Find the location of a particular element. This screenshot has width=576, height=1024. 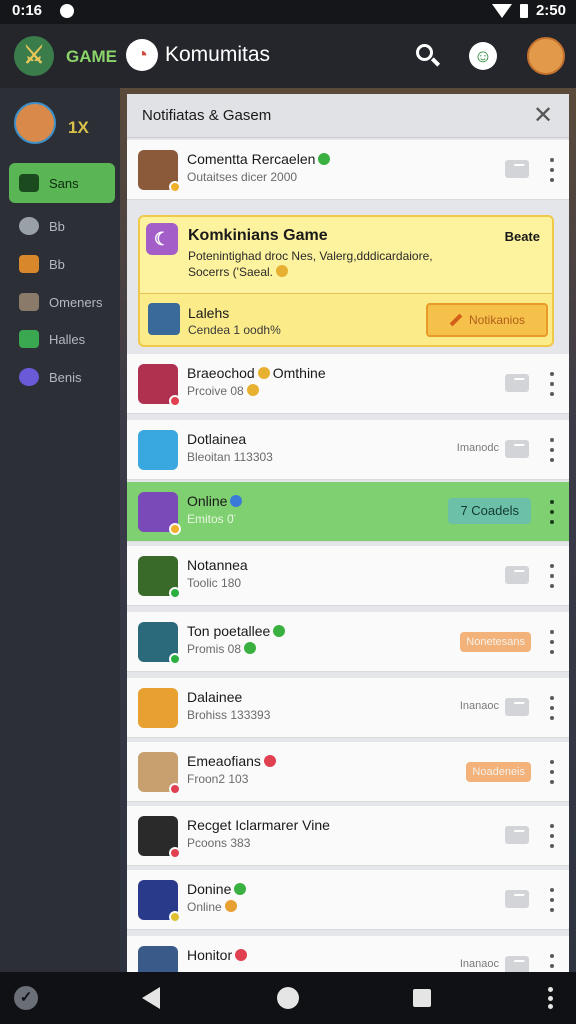

game-logo-icon: ⚔ is located at coordinates (34, 56).